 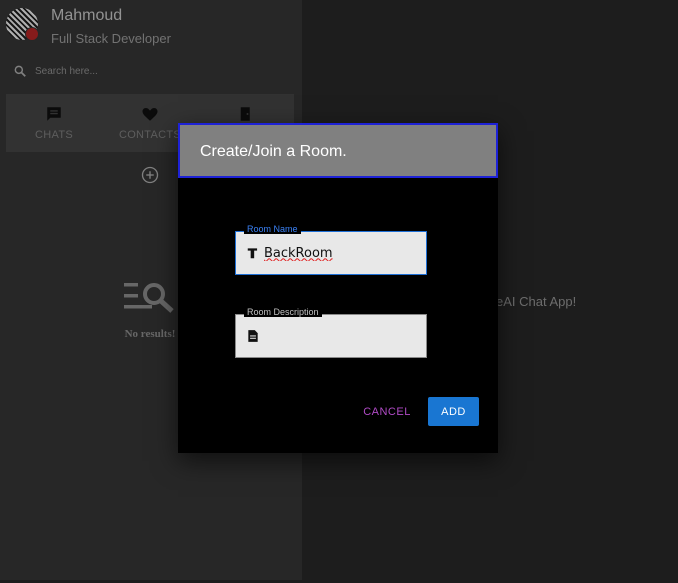 What do you see at coordinates (453, 411) in the screenshot?
I see `add-button: ADD` at bounding box center [453, 411].